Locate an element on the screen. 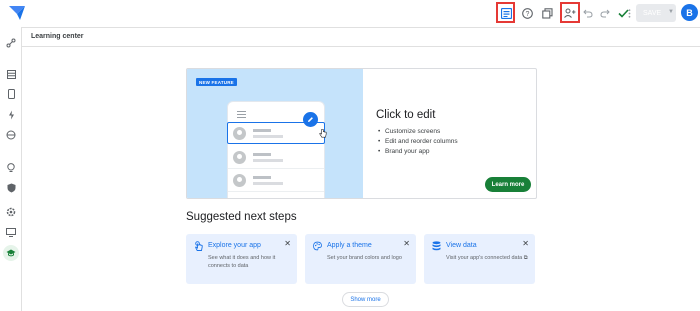 This screenshot has height=311, width=700. touch-icon is located at coordinates (199, 246).